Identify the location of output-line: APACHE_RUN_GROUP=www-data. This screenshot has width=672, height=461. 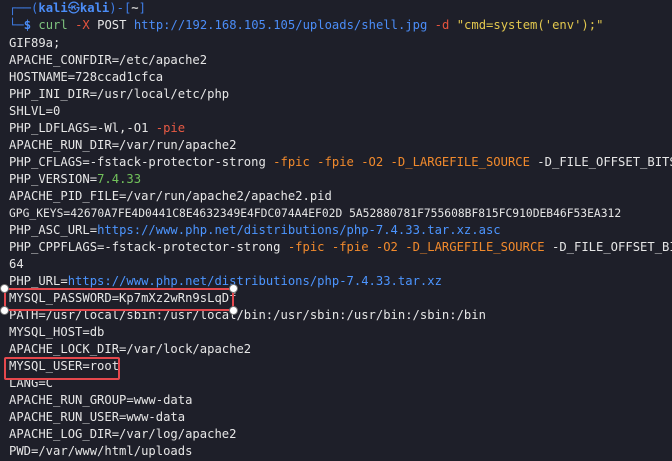
(101, 400).